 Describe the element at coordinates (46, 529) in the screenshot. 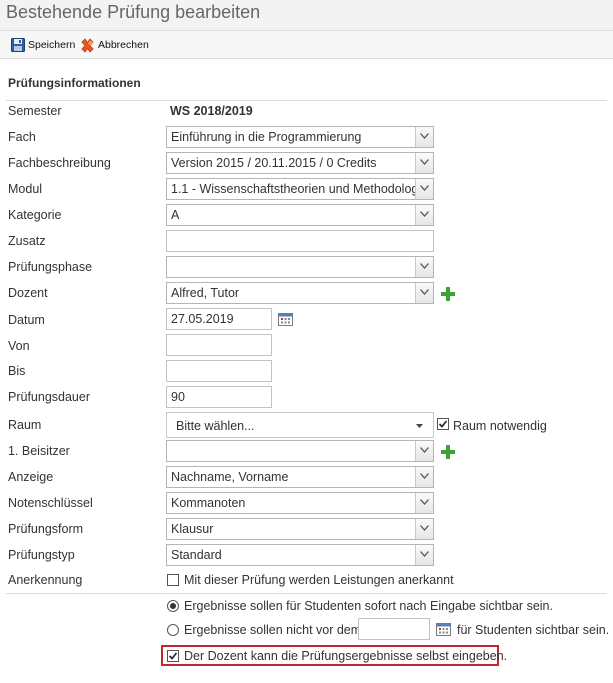

I see `pruefungsform-label: Prüfungsform` at that location.